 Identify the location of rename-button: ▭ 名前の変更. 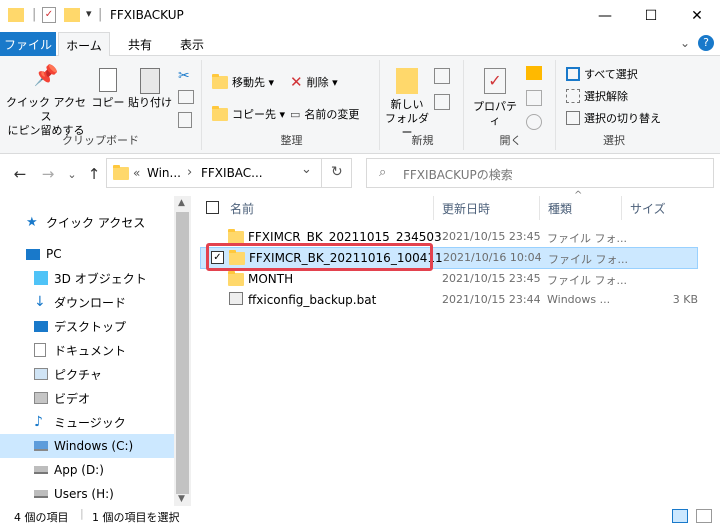
(324, 114).